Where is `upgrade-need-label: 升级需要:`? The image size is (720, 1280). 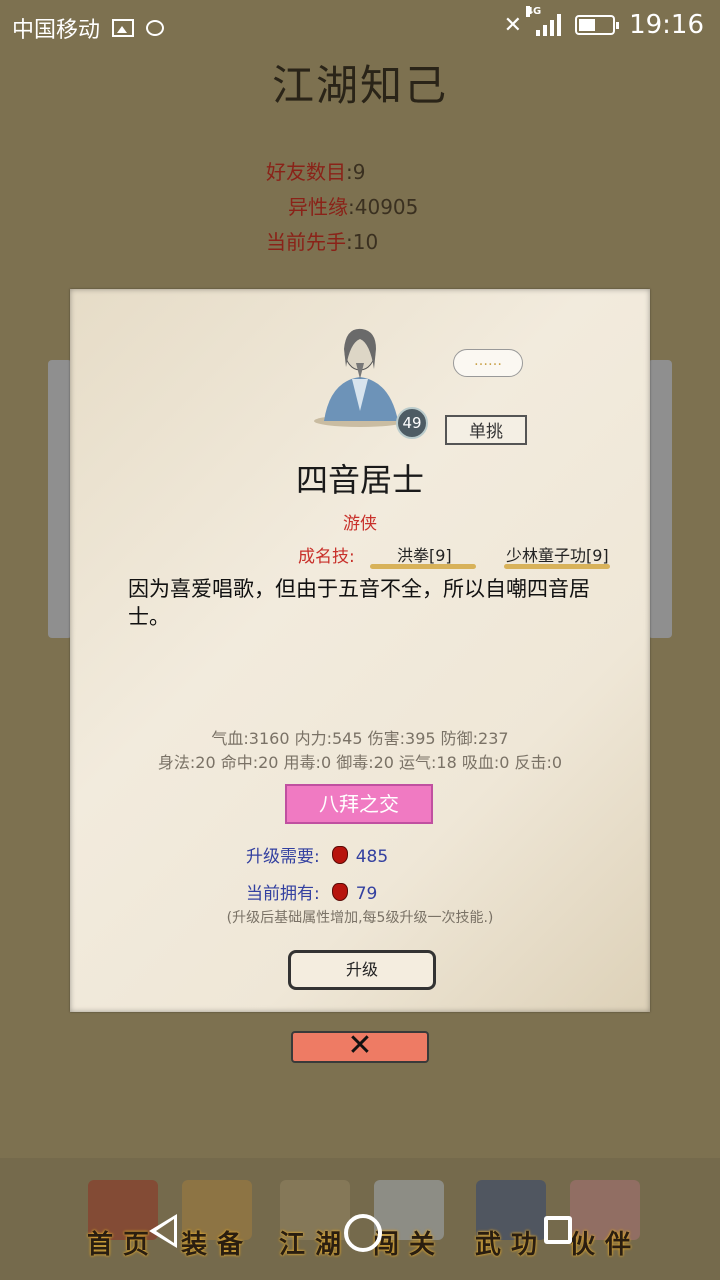
upgrade-need-label: 升级需要: is located at coordinates (283, 857).